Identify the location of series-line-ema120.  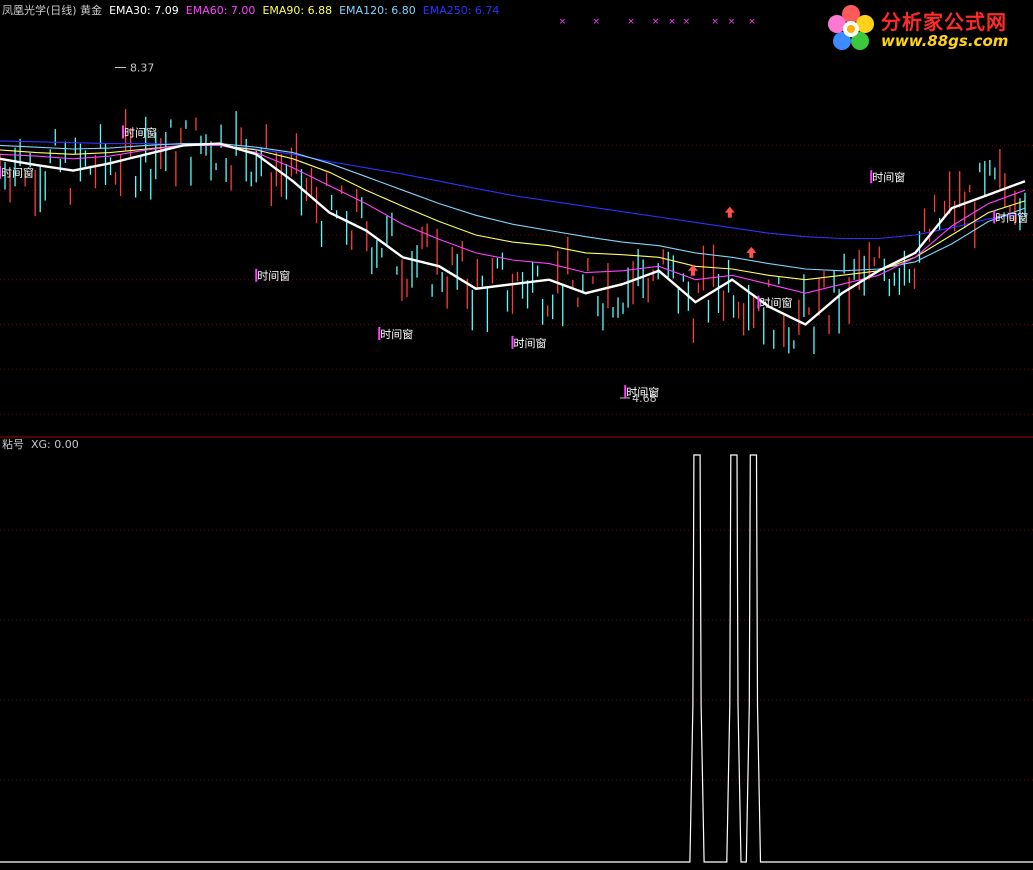
(513, 207).